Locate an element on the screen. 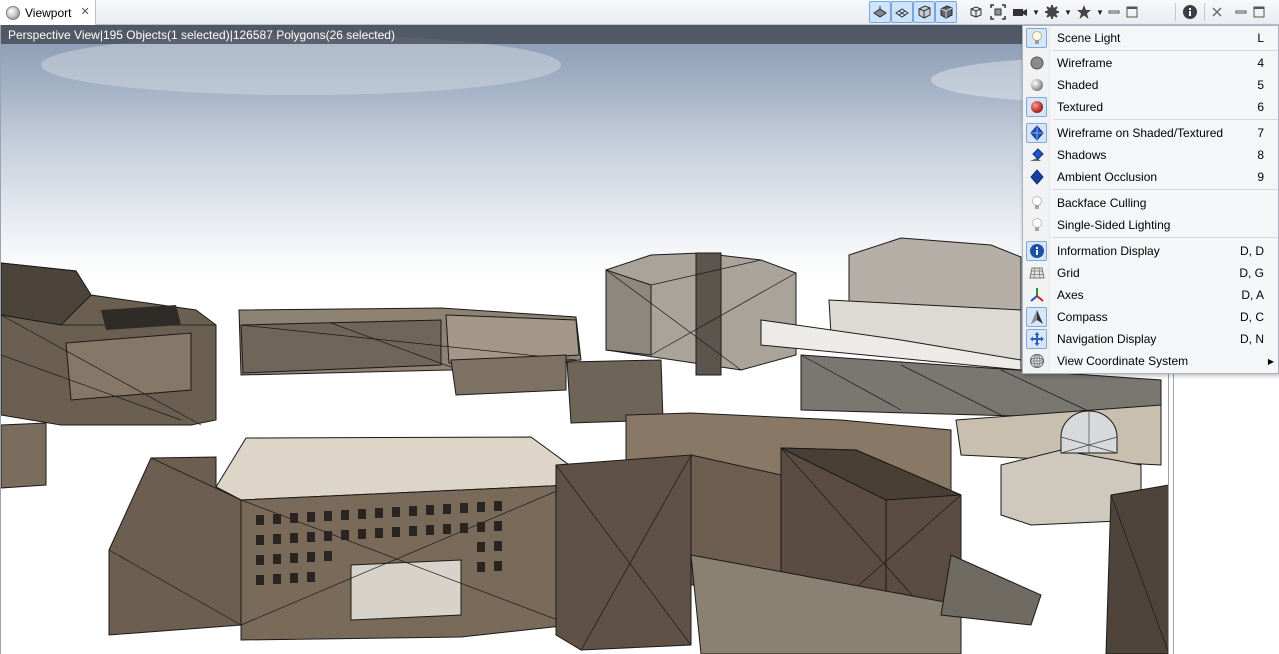 This screenshot has height=654, width=1279. polygon-count: 126587 Polygons is located at coordinates (279, 34).